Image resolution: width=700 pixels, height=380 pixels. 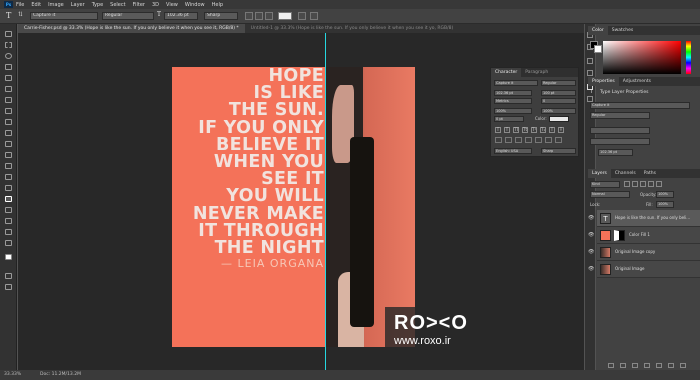 What do you see at coordinates (518, 140) in the screenshot?
I see `swash-icon` at bounding box center [518, 140].